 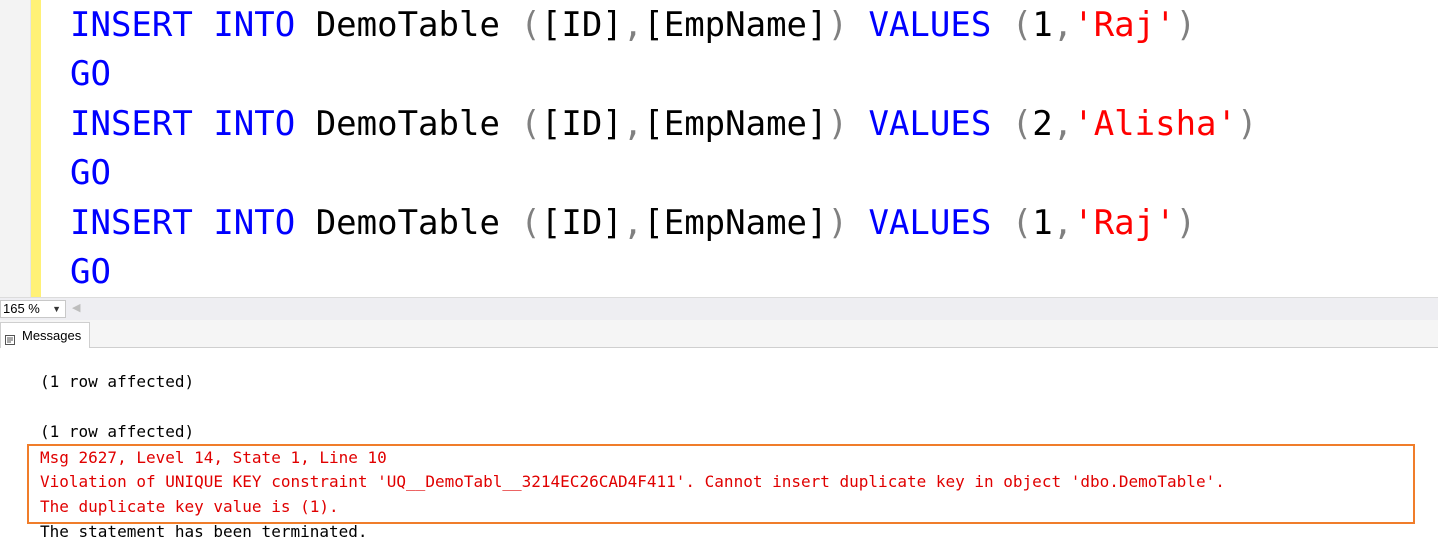 I want to click on code-line-6: GO, so click(x=90, y=272).